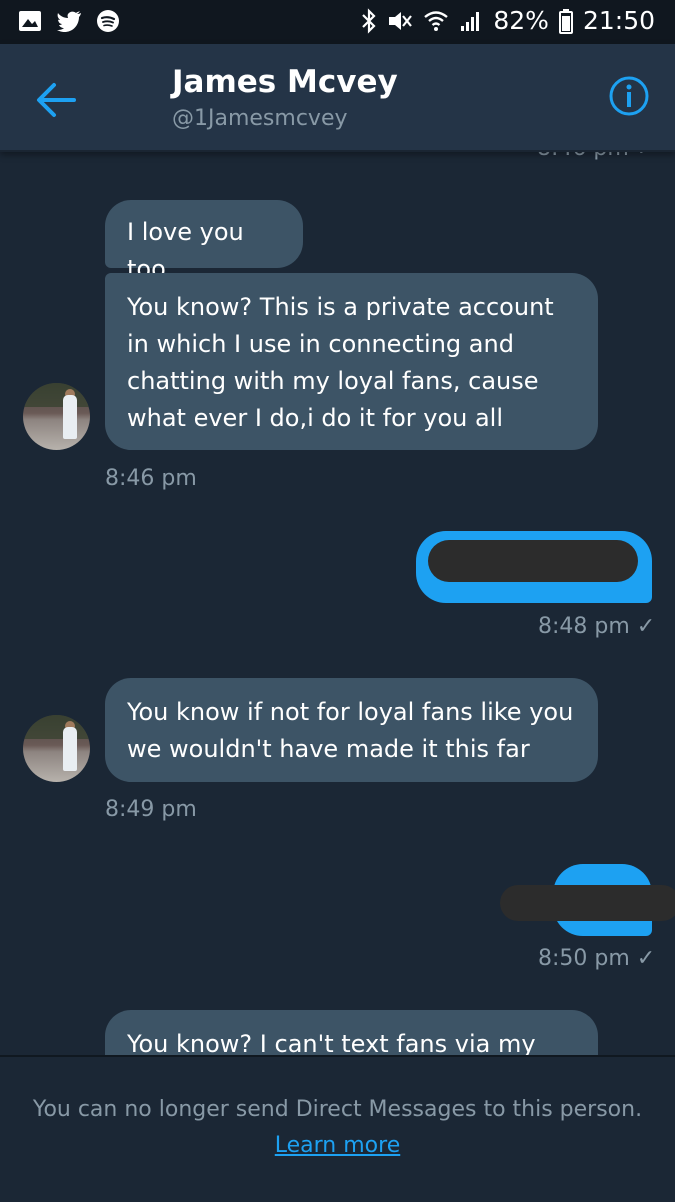  Describe the element at coordinates (565, 21) in the screenshot. I see `battery-icon` at that location.